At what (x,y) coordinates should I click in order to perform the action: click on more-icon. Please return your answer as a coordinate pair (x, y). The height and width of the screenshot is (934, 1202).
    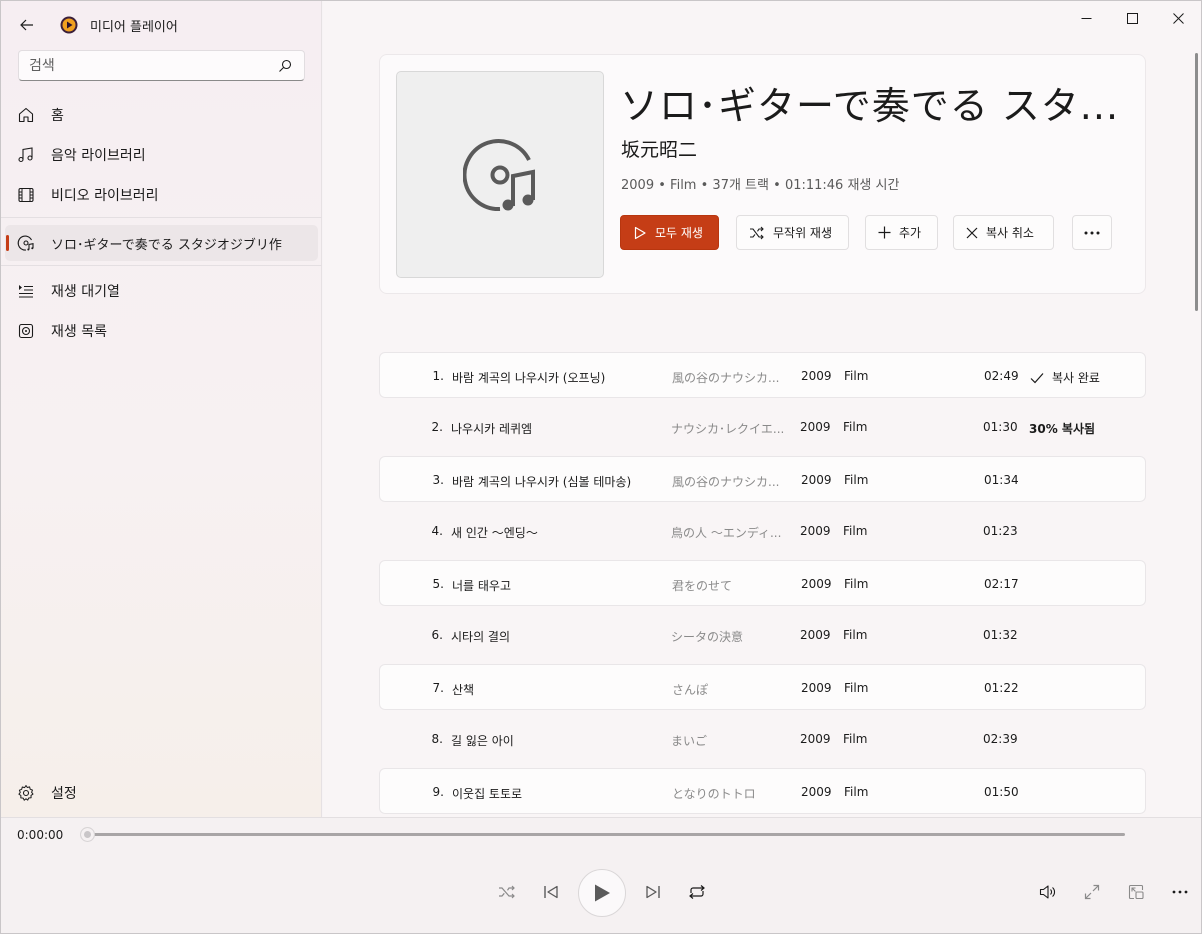
    Looking at the image, I should click on (1180, 892).